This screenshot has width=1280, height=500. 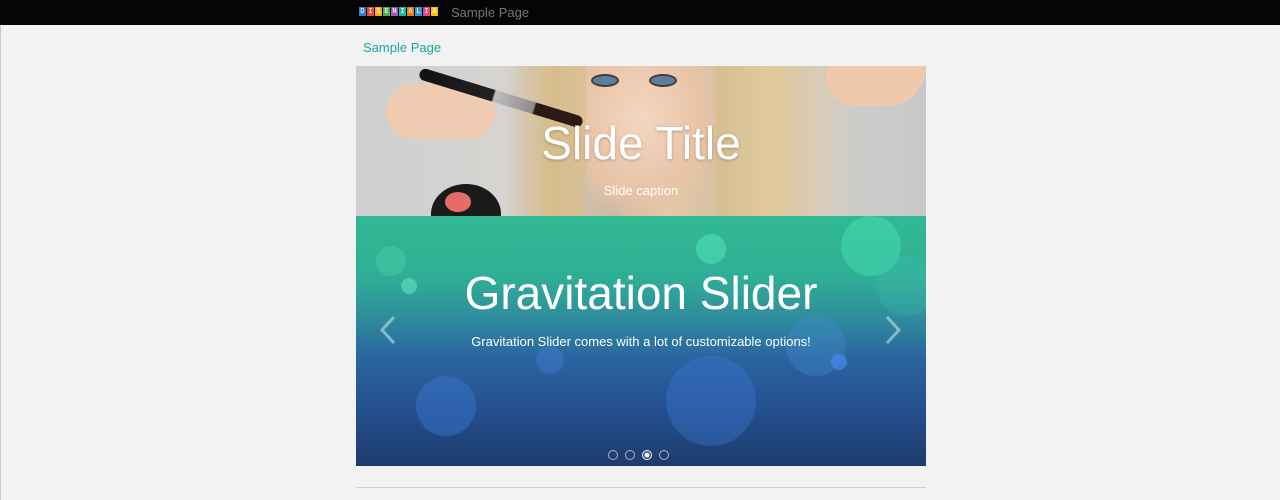 I want to click on logo-letter: E, so click(x=386, y=11).